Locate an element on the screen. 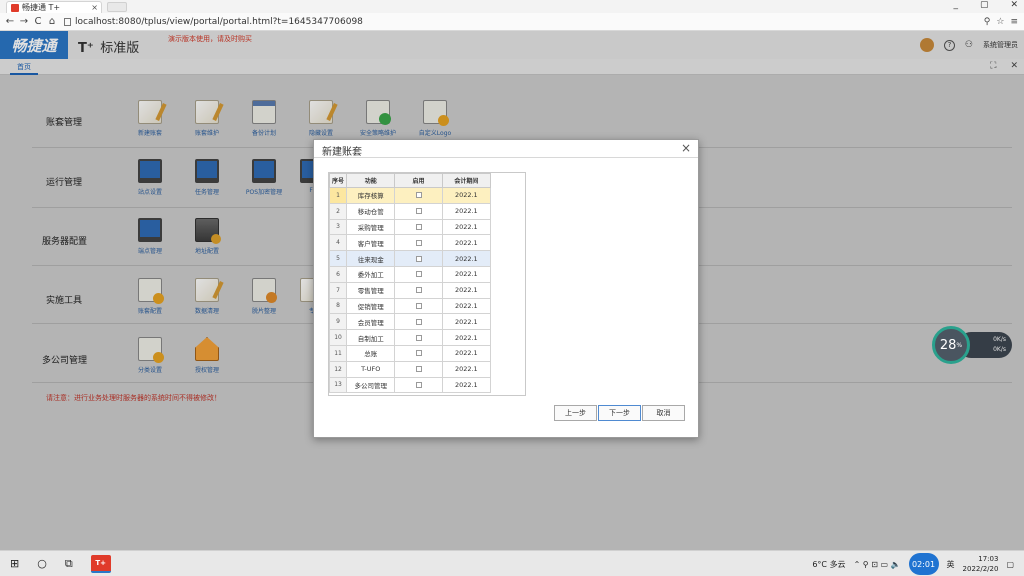 The image size is (1024, 576). tplus-app-icon: T+ is located at coordinates (100, 563).